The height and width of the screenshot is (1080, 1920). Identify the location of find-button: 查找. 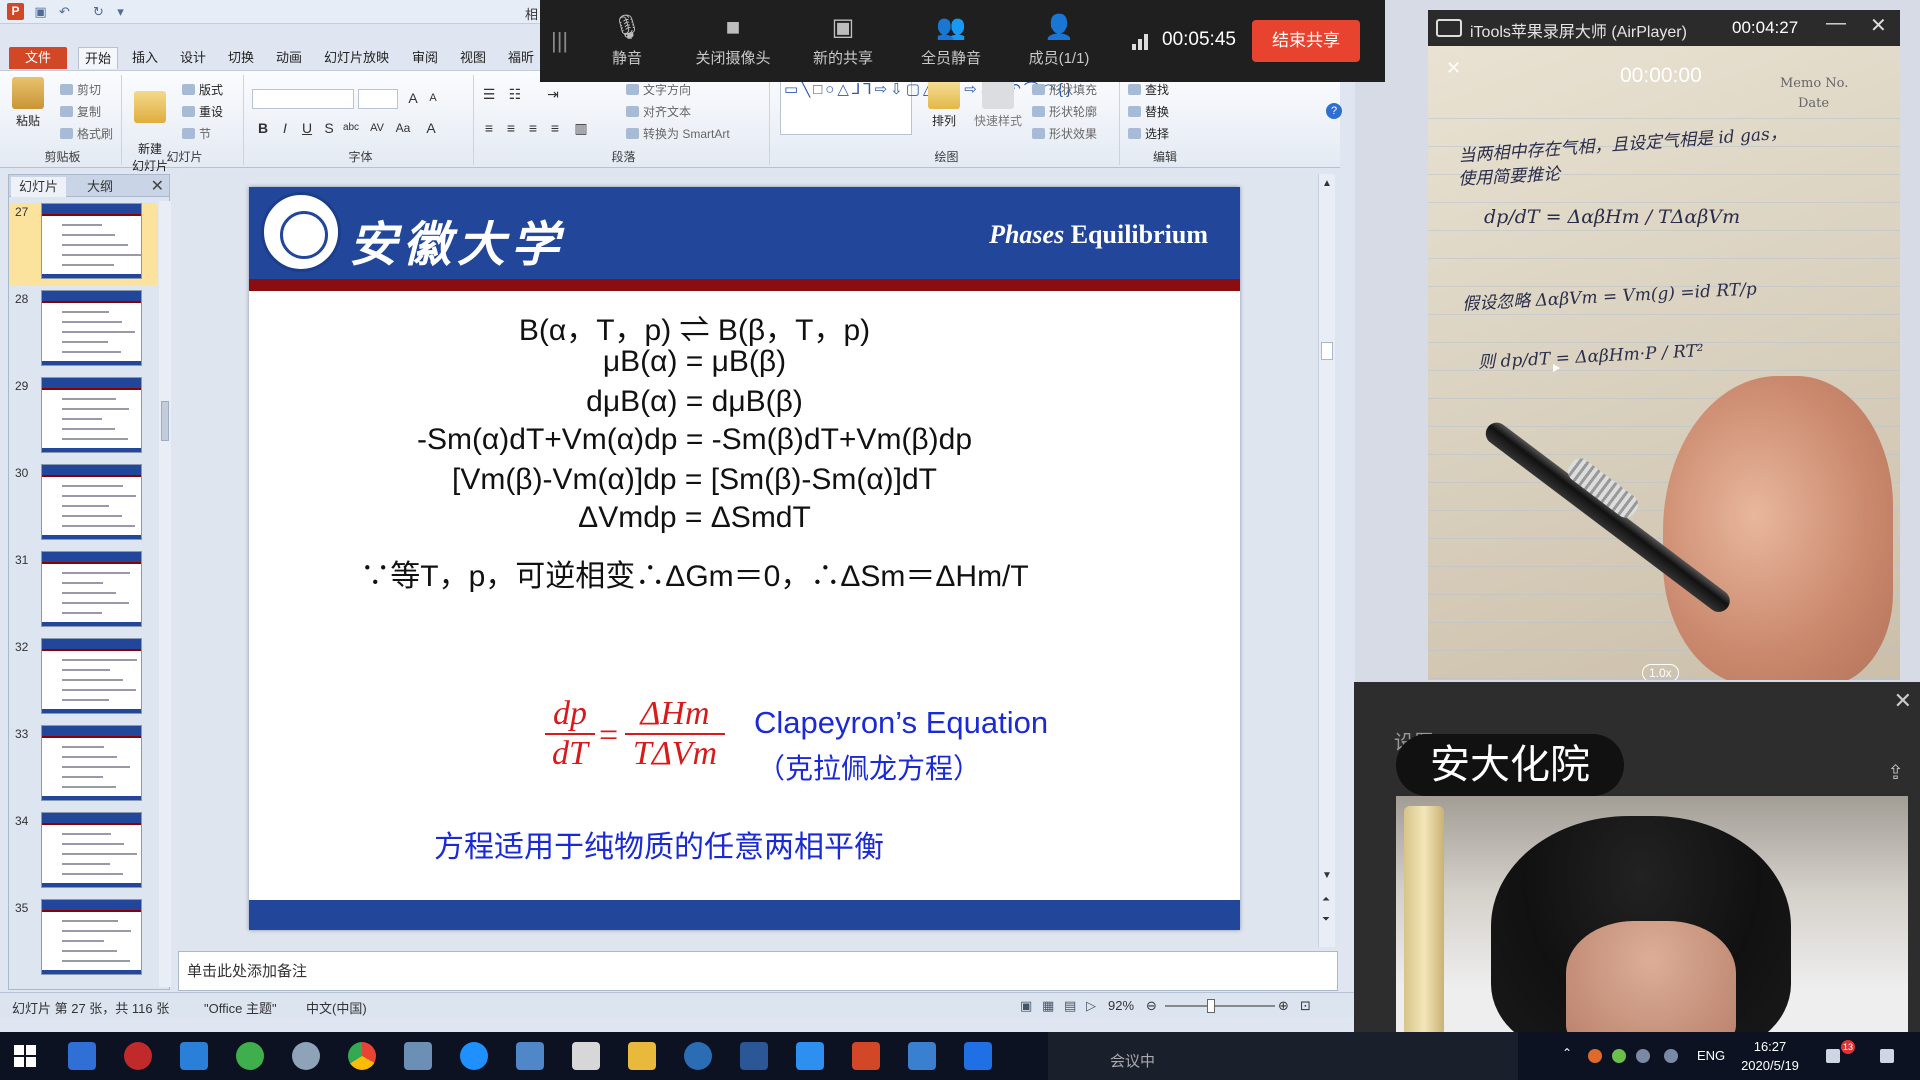
(1148, 89).